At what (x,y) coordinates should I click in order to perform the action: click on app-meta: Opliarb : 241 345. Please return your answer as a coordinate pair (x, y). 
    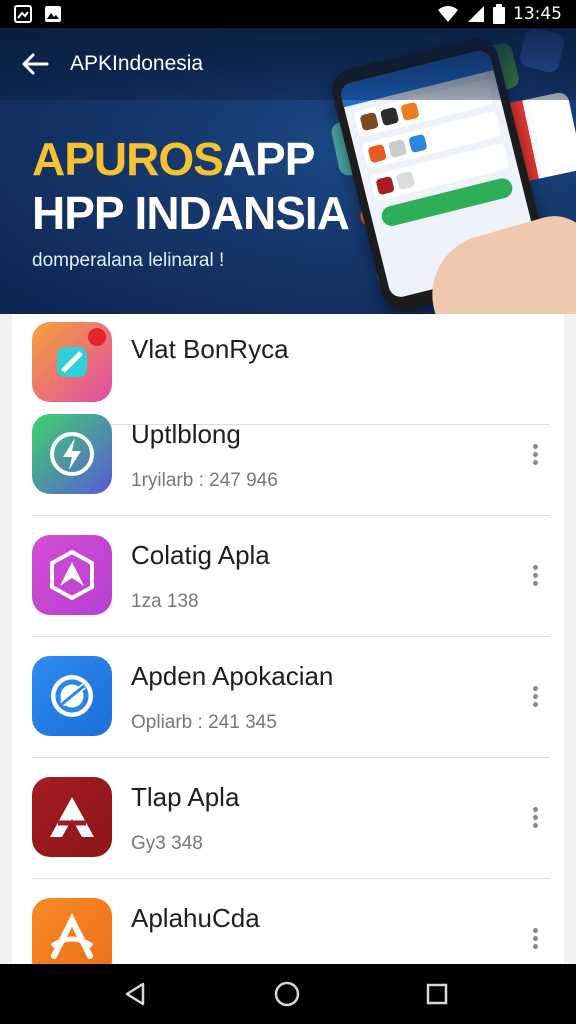
    Looking at the image, I should click on (204, 722).